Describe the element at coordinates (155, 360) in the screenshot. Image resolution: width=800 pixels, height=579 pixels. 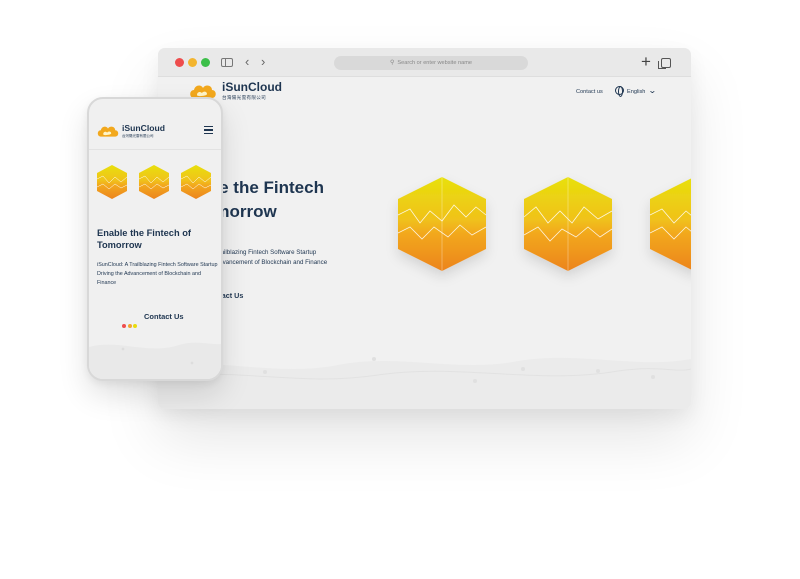
I see `mobile-wave-decoration` at that location.